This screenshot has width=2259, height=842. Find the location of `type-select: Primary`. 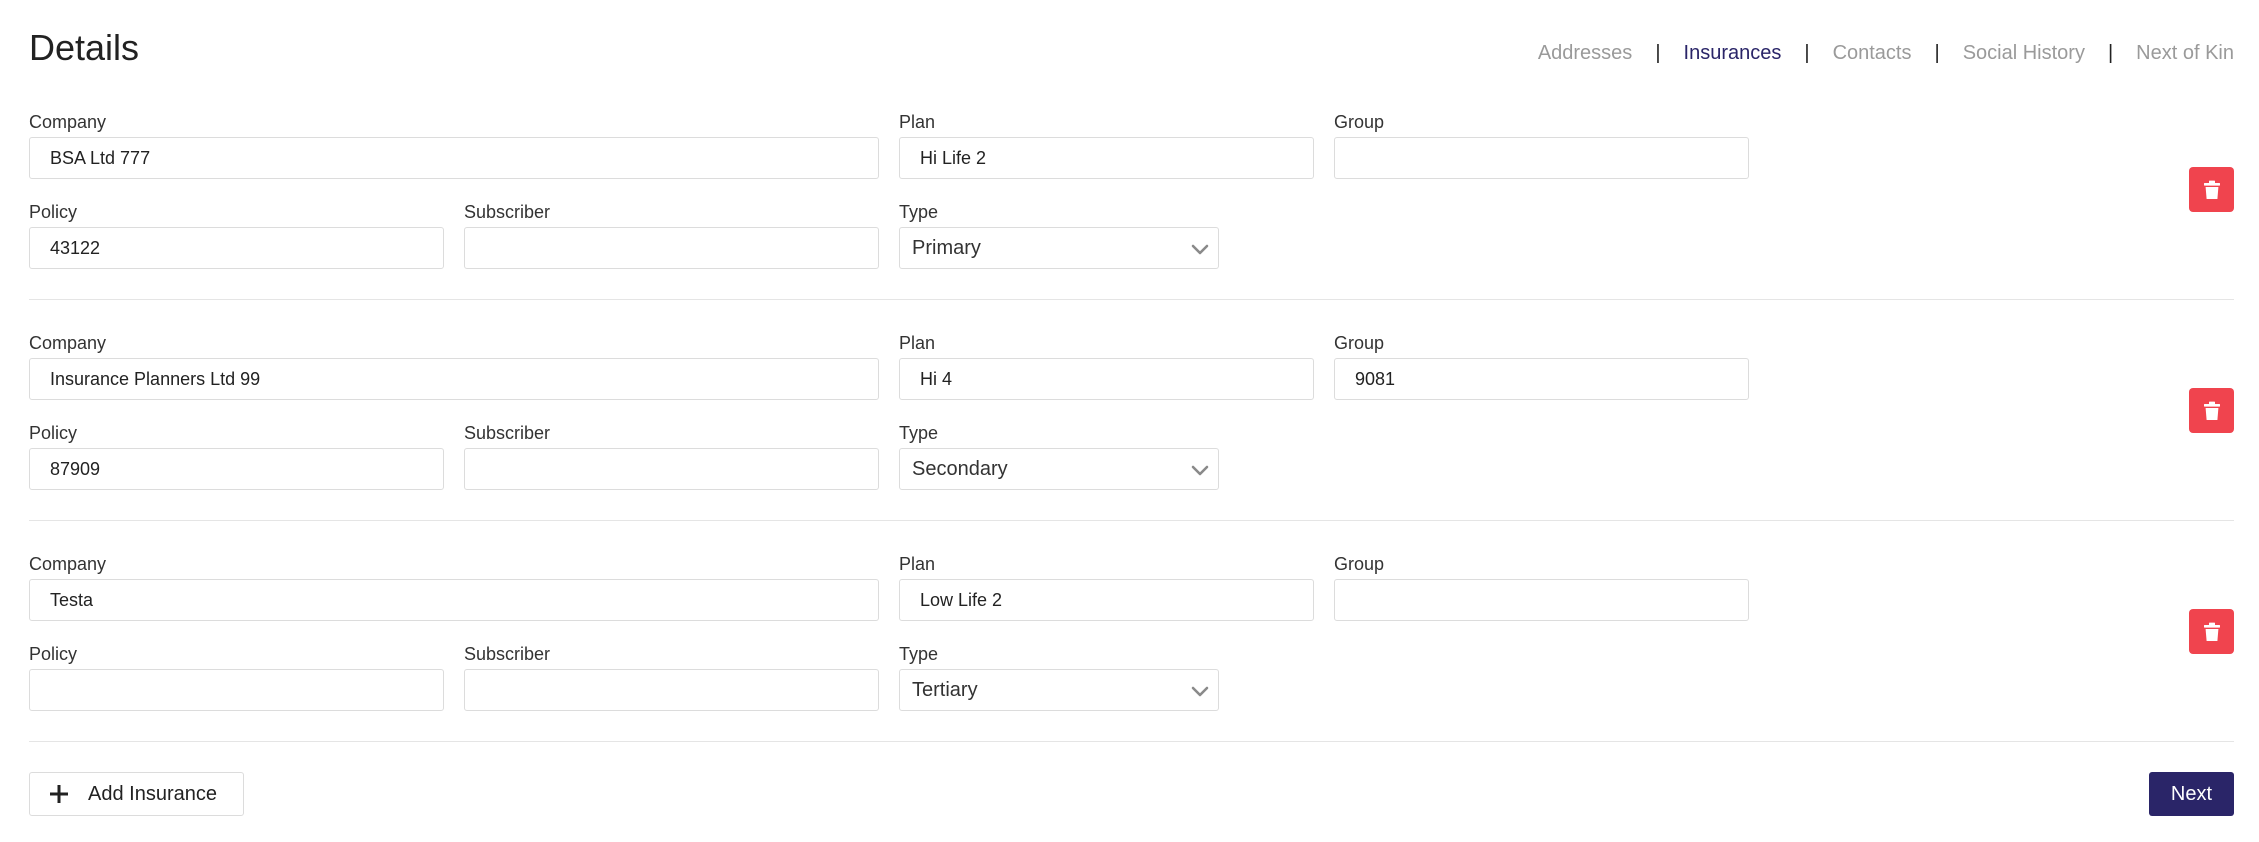

type-select: Primary is located at coordinates (1059, 248).